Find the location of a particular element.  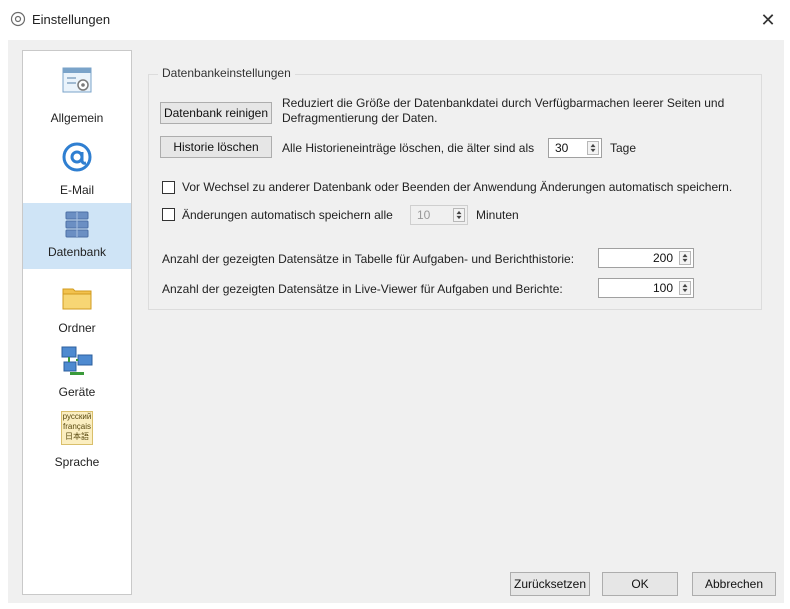

autosave-interval-label: Änderungen automatisch speichern alle is located at coordinates (287, 215).